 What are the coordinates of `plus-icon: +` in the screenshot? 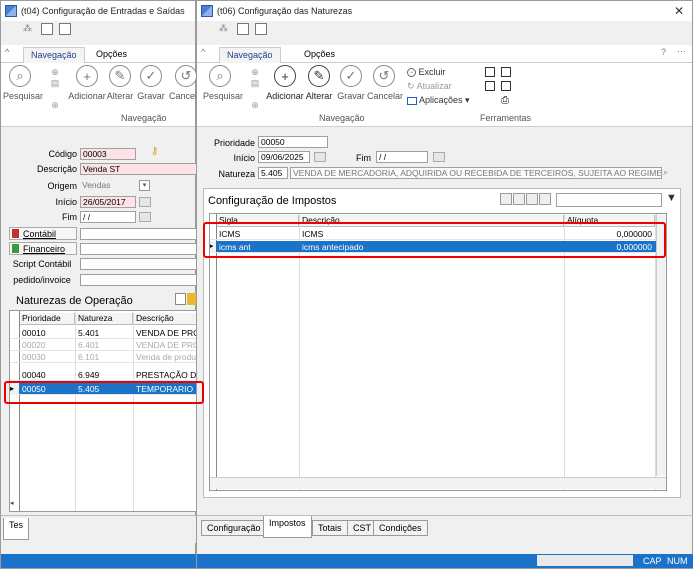 It's located at (285, 76).